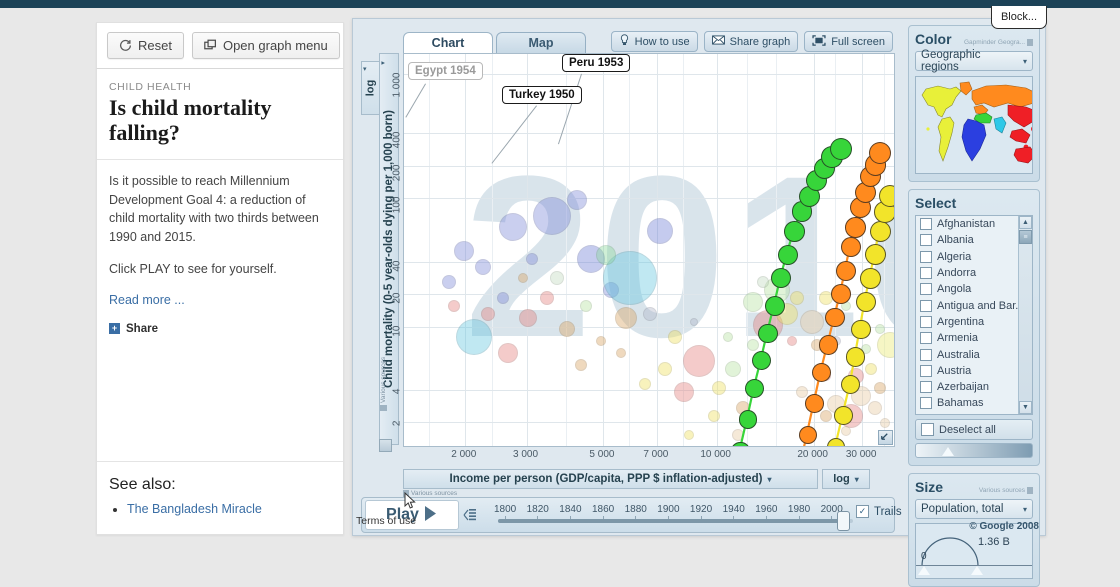 Image resolution: width=1120 pixels, height=587 pixels. Describe the element at coordinates (933, 39) in the screenshot. I see `color-panel-title: Color` at that location.